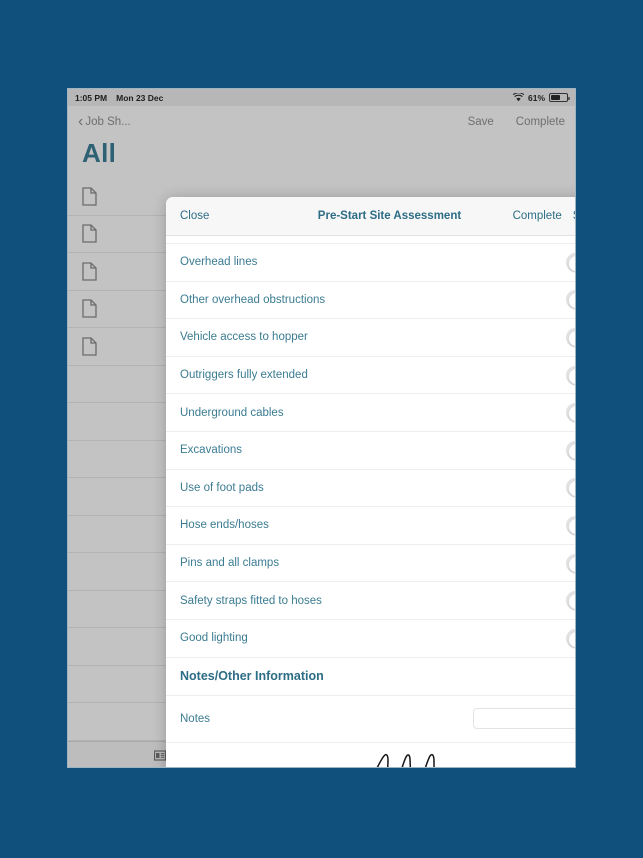 This screenshot has height=858, width=643. Describe the element at coordinates (370, 376) in the screenshot. I see `checklist-row-outriggers-fully-extended: Outriggers fully extended` at that location.